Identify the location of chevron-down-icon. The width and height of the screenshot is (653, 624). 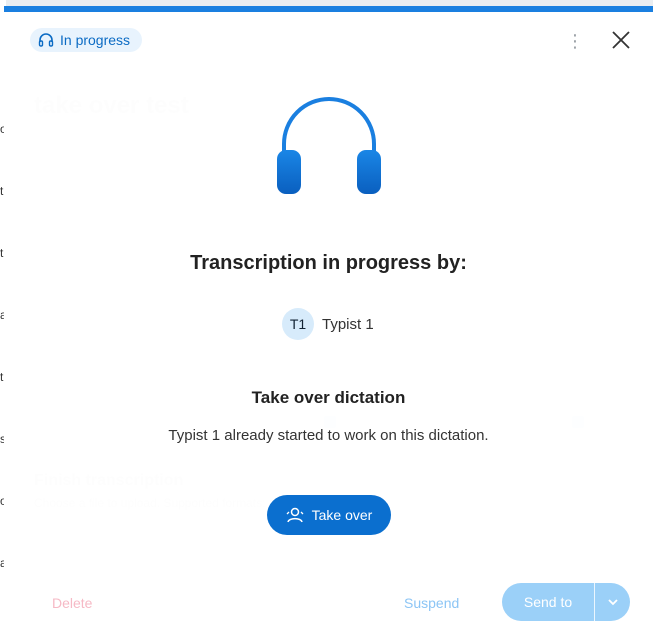
(612, 602).